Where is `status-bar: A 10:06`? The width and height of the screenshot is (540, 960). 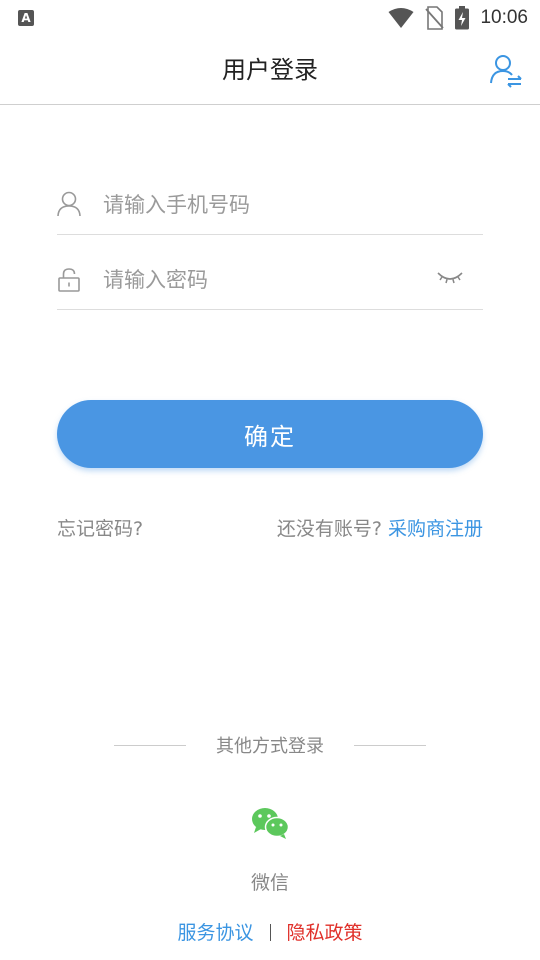
status-bar: A 10:06 is located at coordinates (270, 18).